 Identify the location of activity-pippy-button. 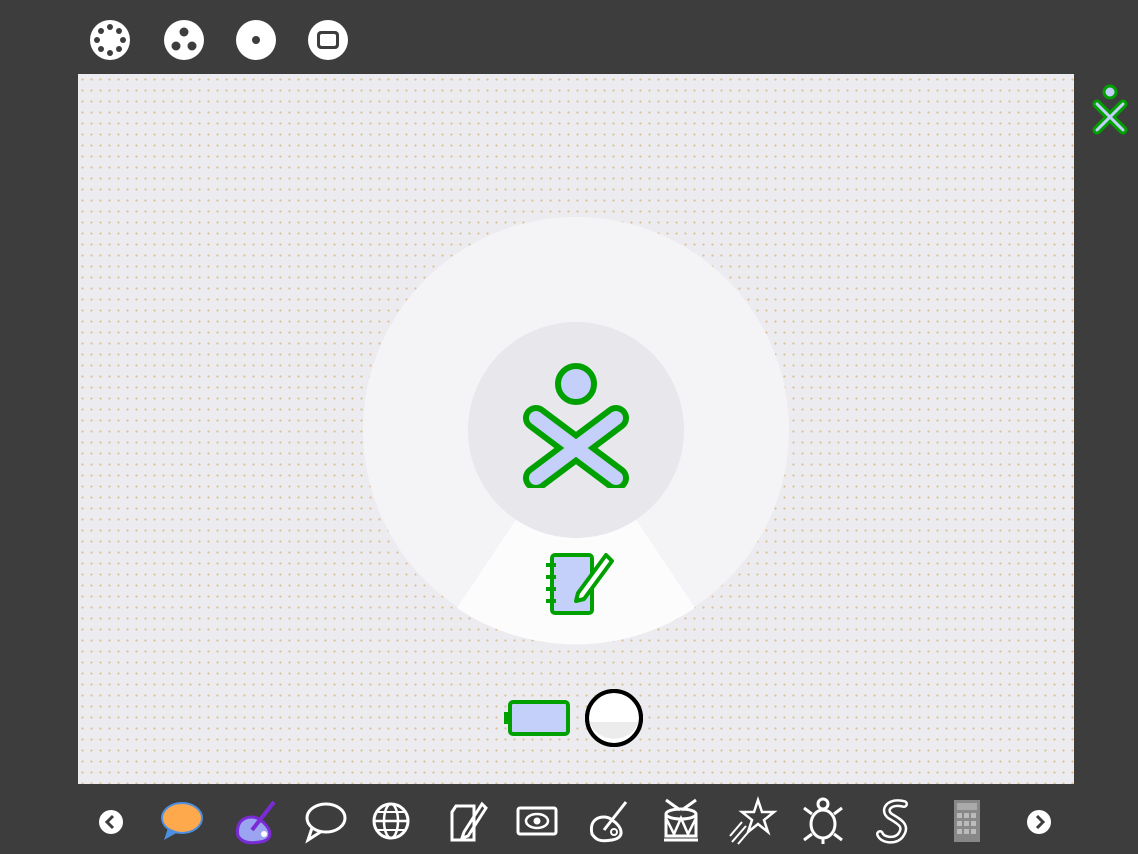
(895, 821).